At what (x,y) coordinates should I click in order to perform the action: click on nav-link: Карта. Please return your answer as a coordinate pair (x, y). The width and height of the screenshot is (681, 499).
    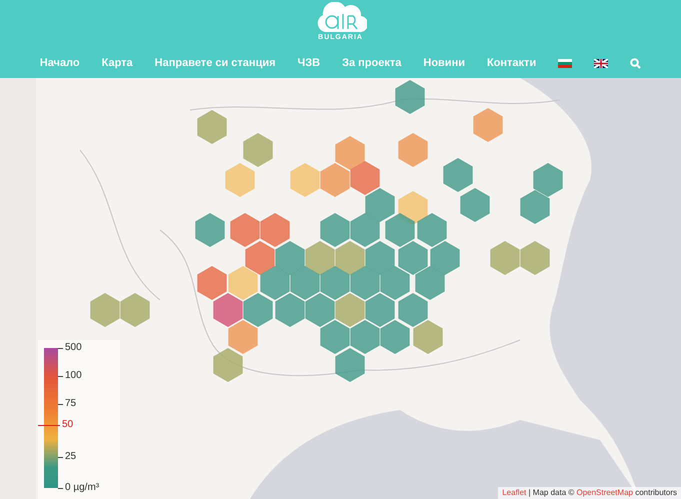
    Looking at the image, I should click on (117, 63).